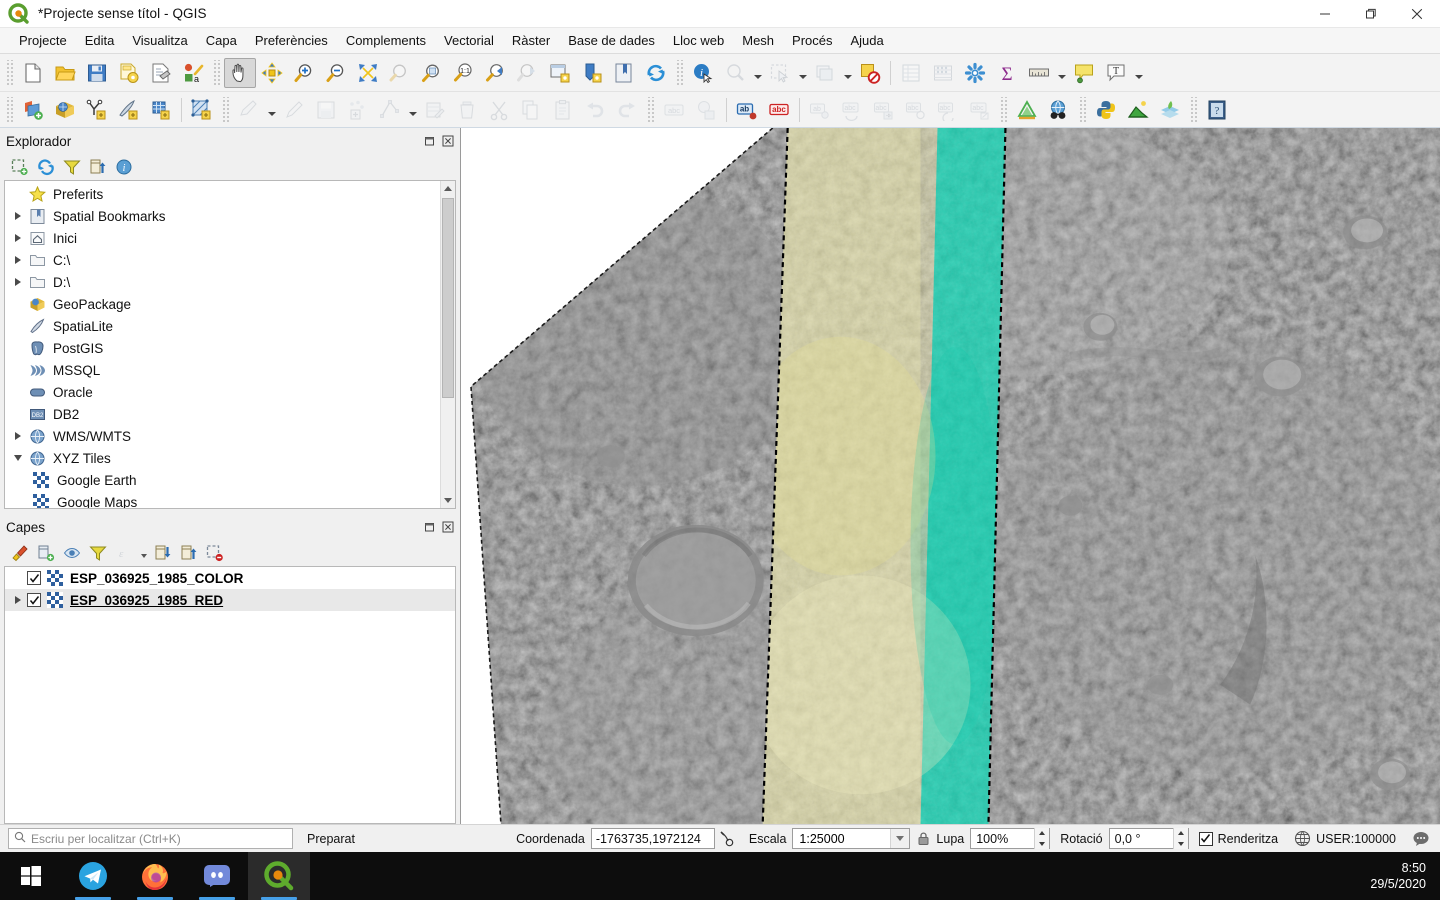  I want to click on lock-scale-icon, so click(923, 838).